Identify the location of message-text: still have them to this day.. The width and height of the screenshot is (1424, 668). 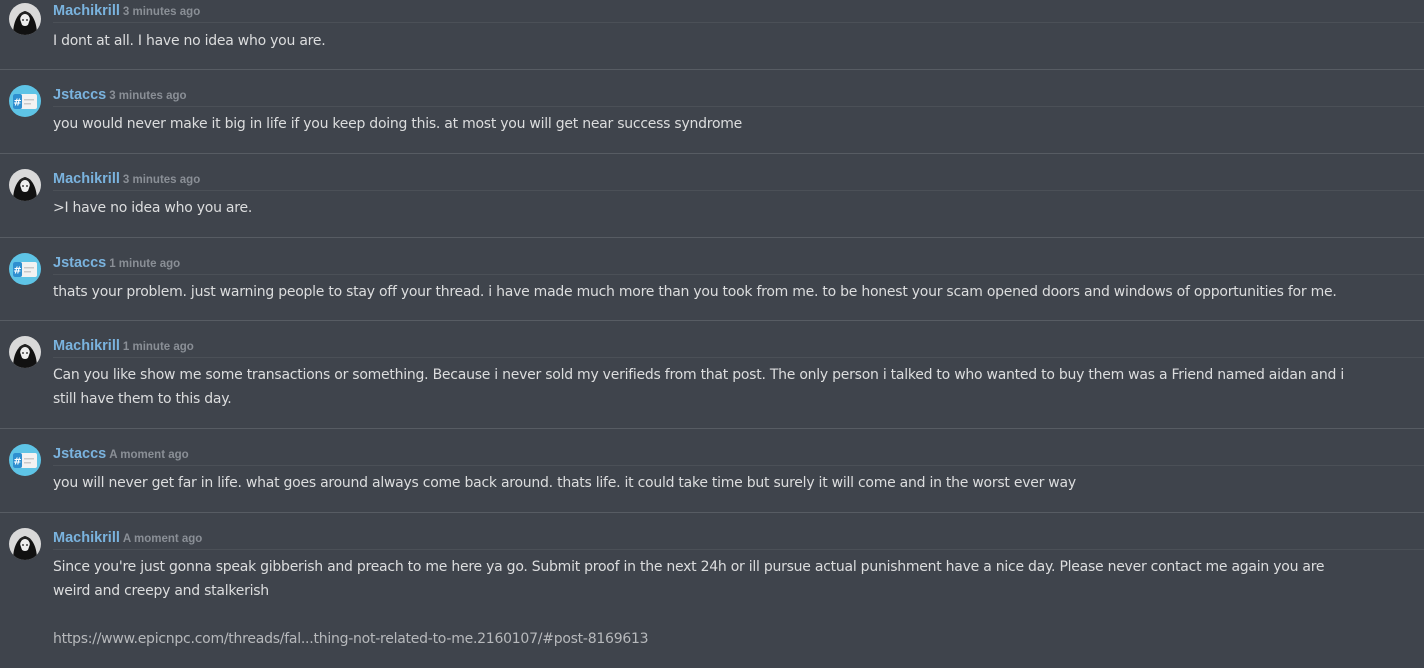
(142, 399).